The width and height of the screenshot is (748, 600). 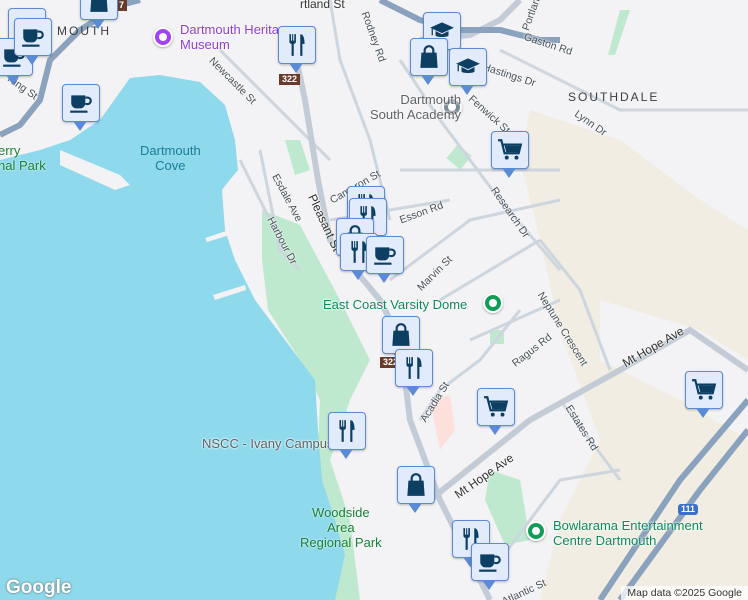 I want to click on museum-icon, so click(x=163, y=37).